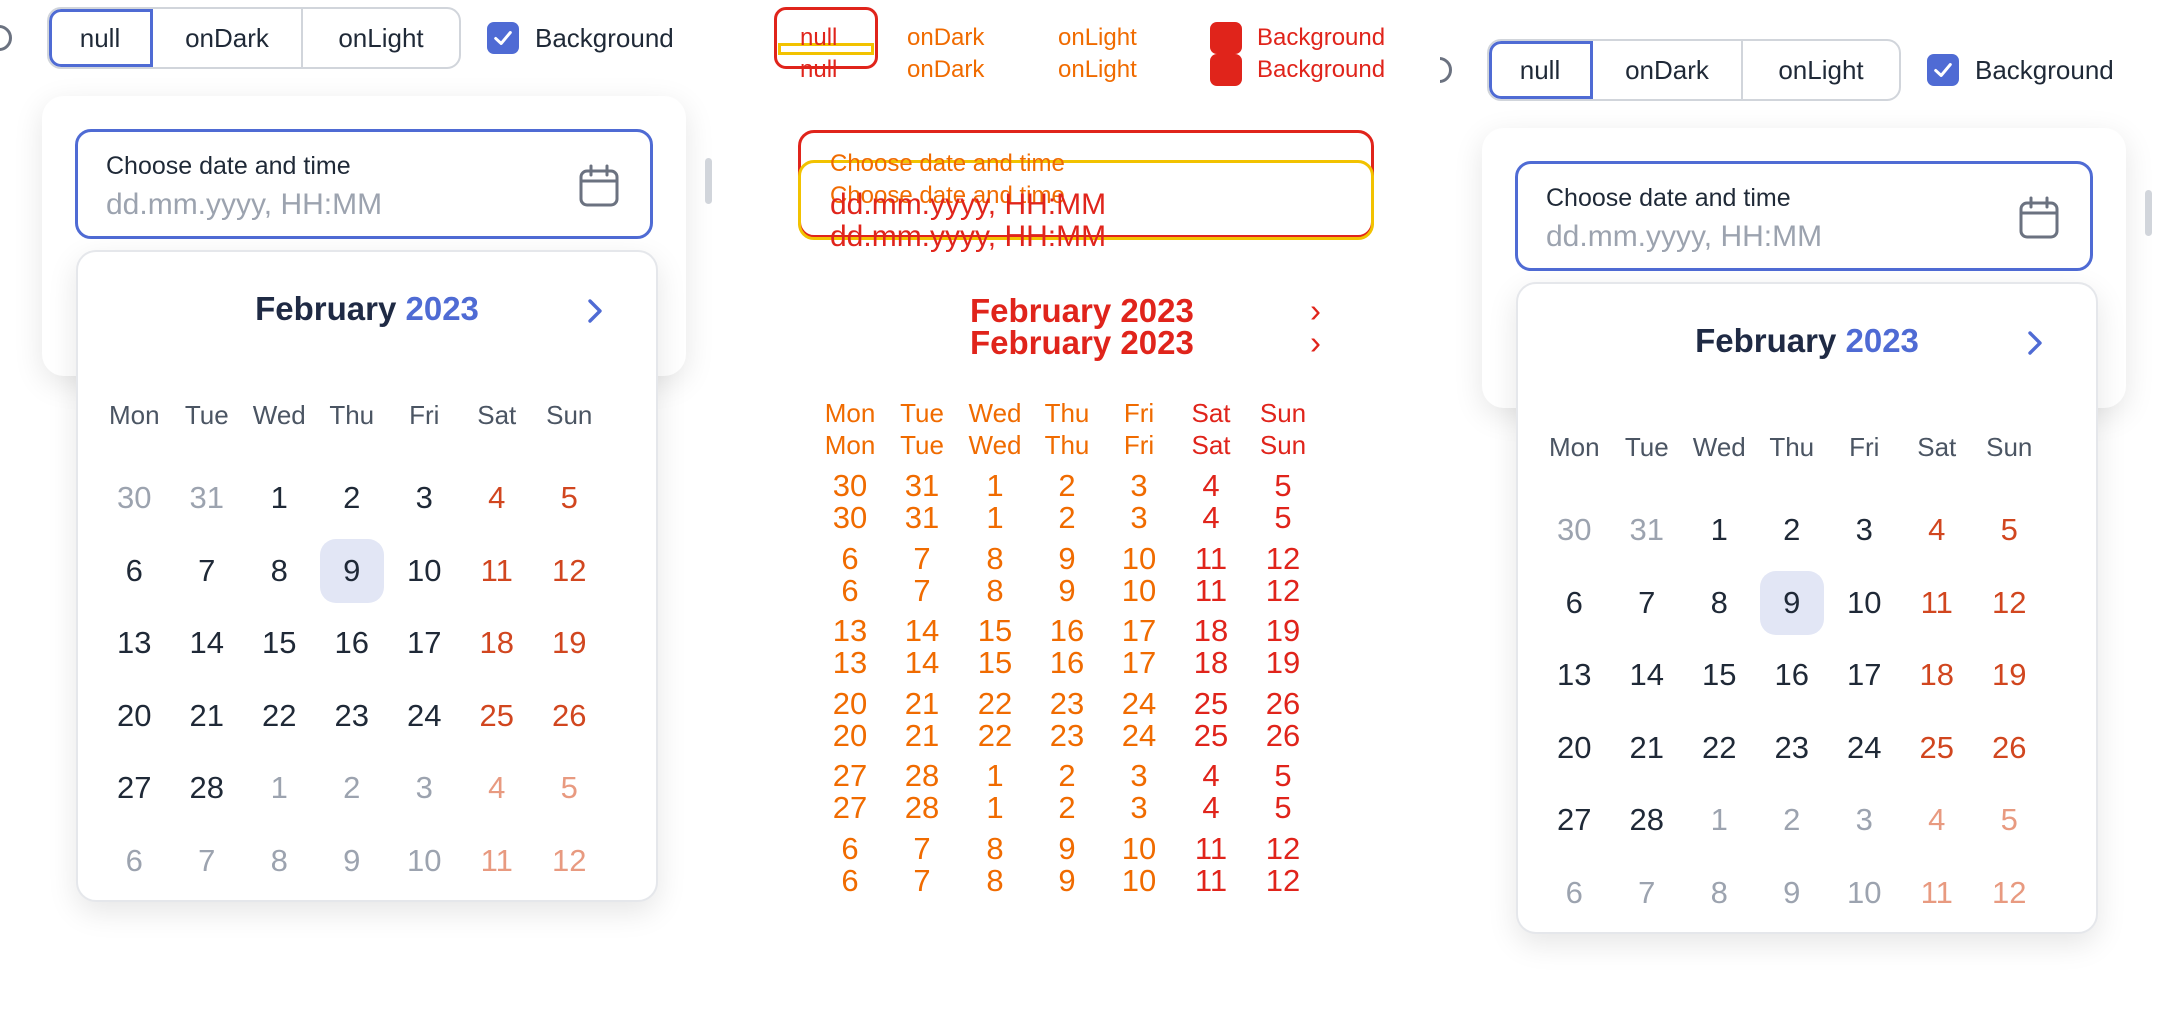  I want to click on segment-null: null, so click(101, 38).